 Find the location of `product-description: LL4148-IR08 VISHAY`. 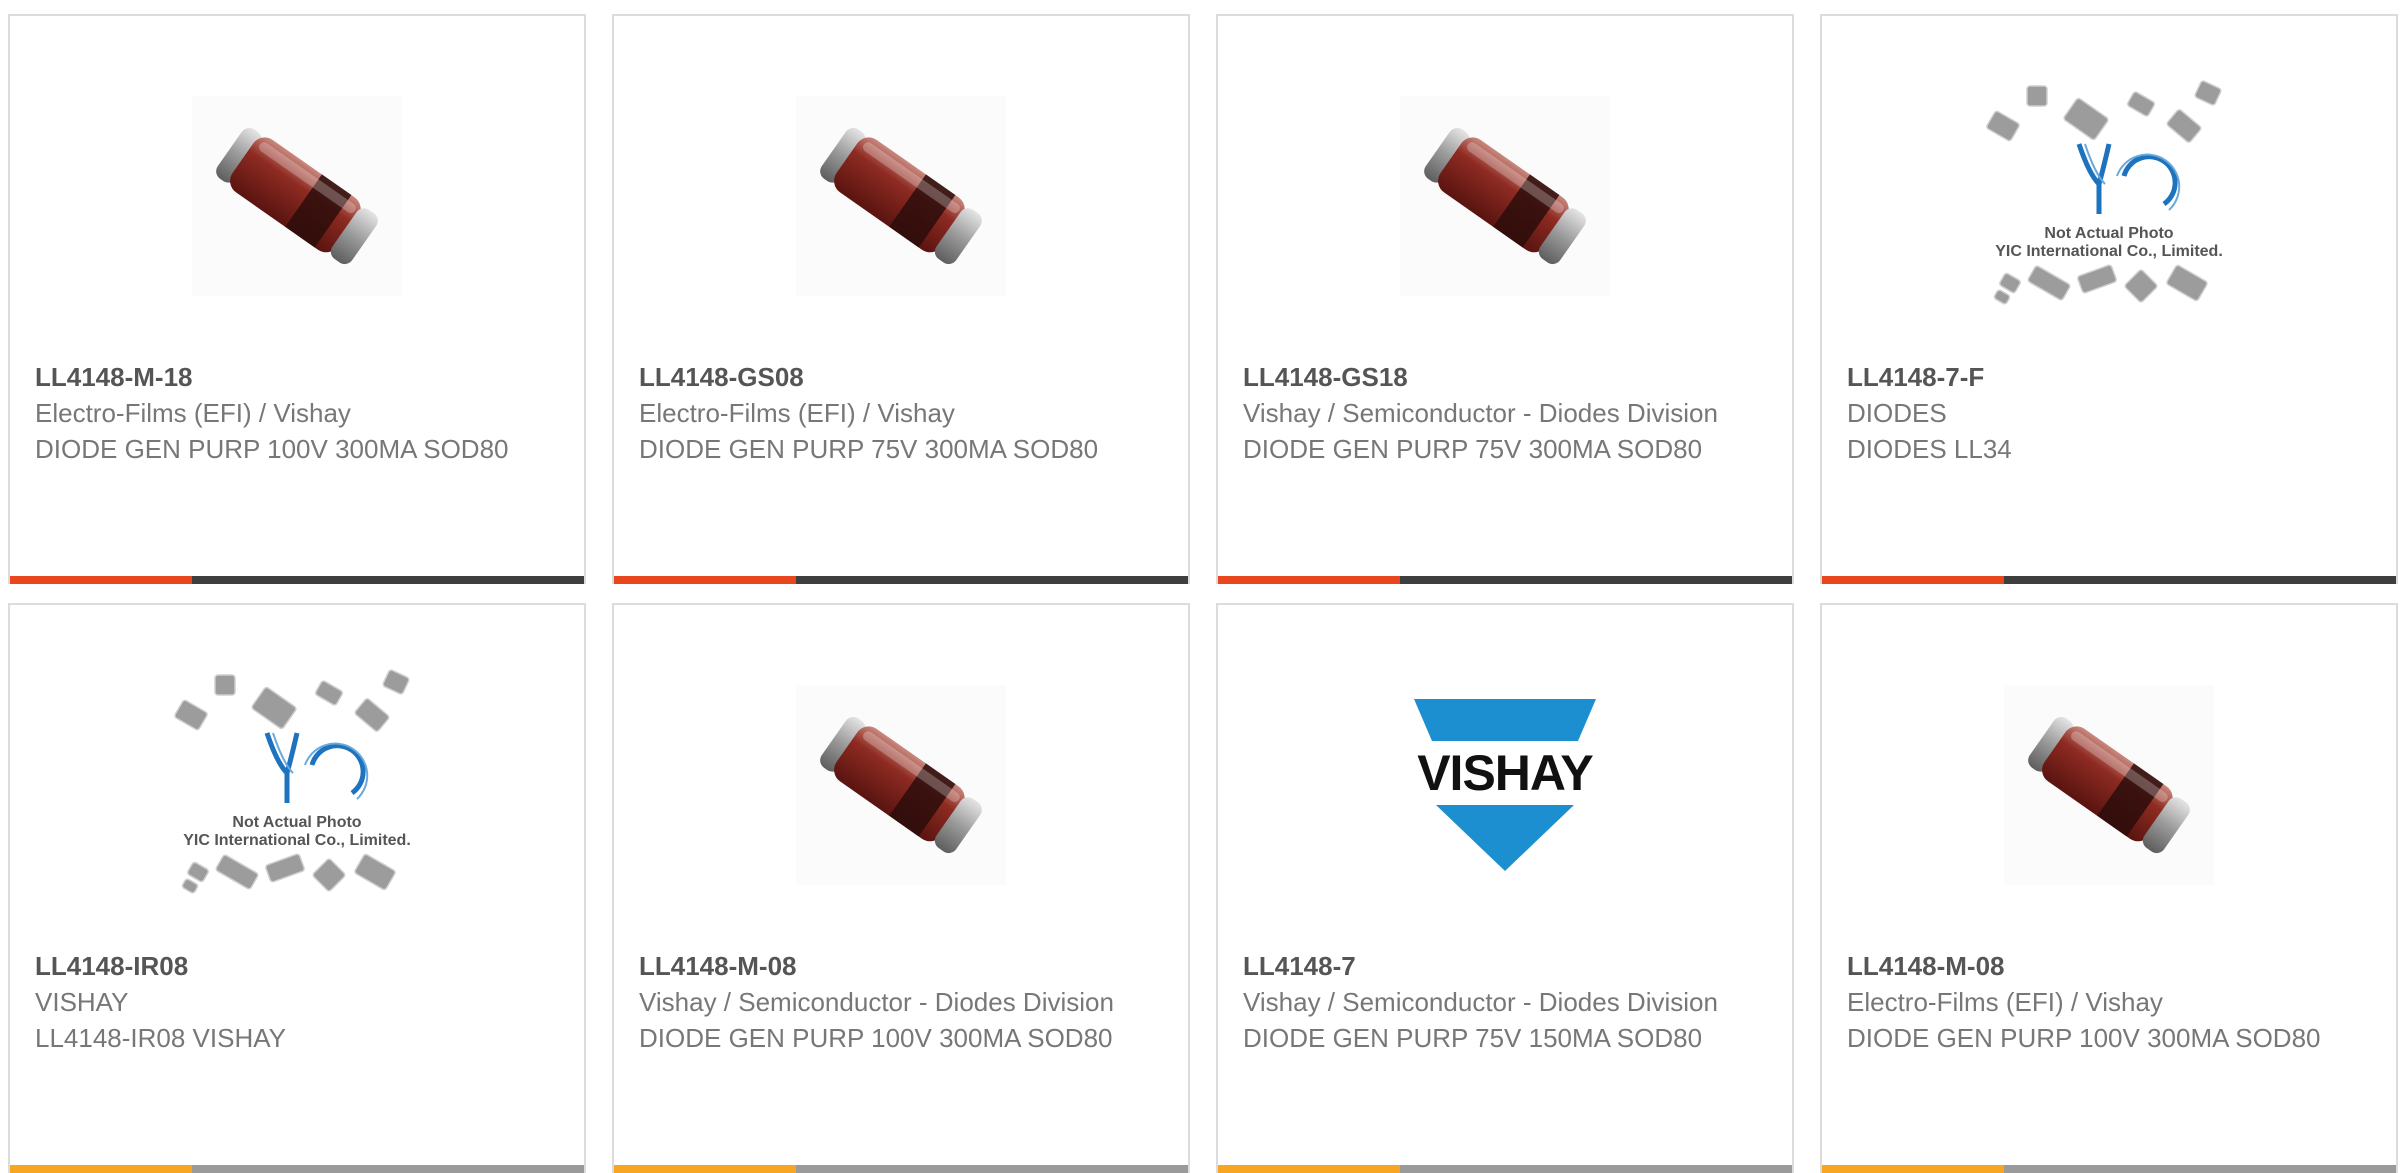

product-description: LL4148-IR08 VISHAY is located at coordinates (160, 1038).